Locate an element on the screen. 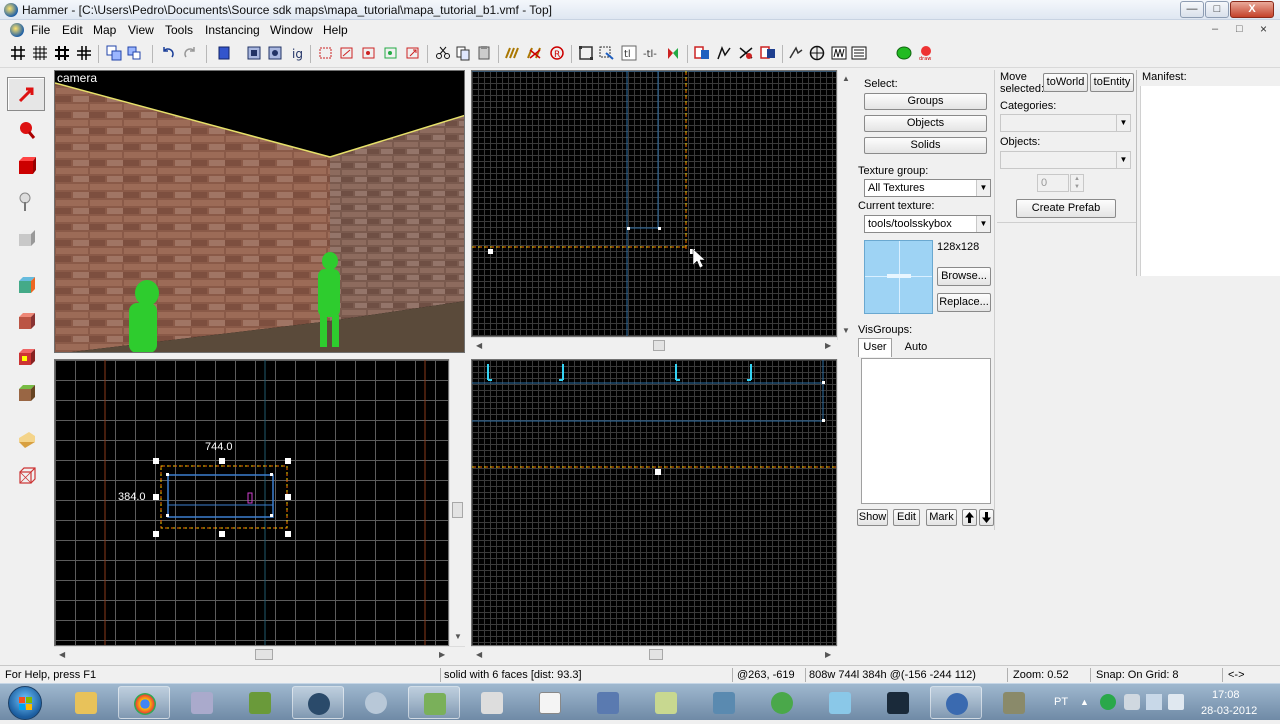  visgroups-show-button: Show is located at coordinates (872, 517).